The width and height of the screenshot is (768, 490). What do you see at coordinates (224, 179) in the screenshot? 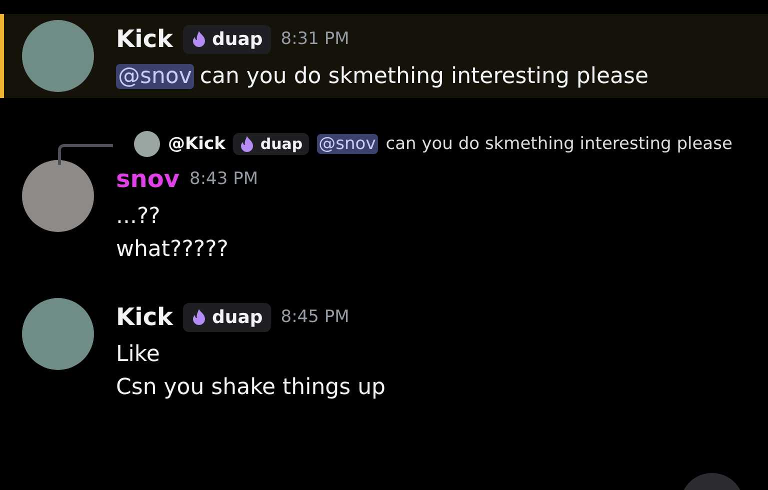
I see `timestamp: 8:43 PM` at bounding box center [224, 179].